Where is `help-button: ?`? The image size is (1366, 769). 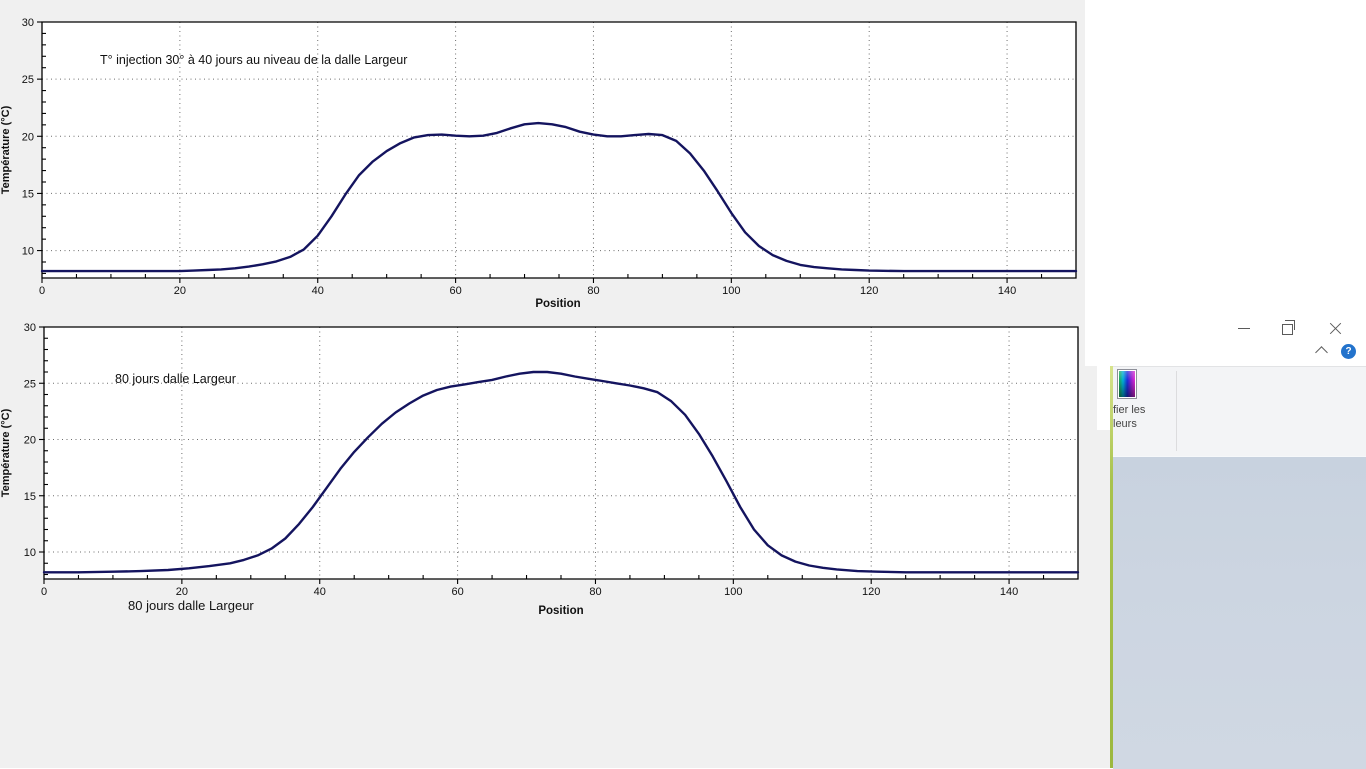
help-button: ? is located at coordinates (1348, 351).